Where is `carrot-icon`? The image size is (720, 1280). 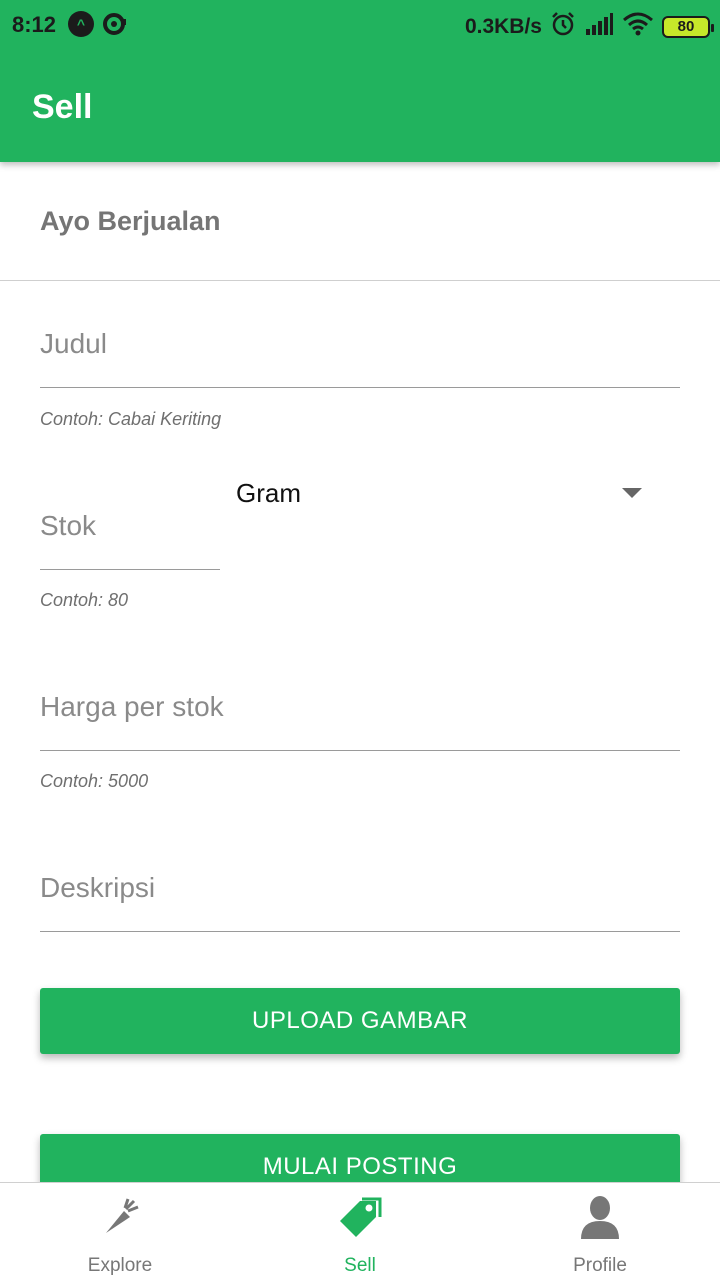 carrot-icon is located at coordinates (120, 1219).